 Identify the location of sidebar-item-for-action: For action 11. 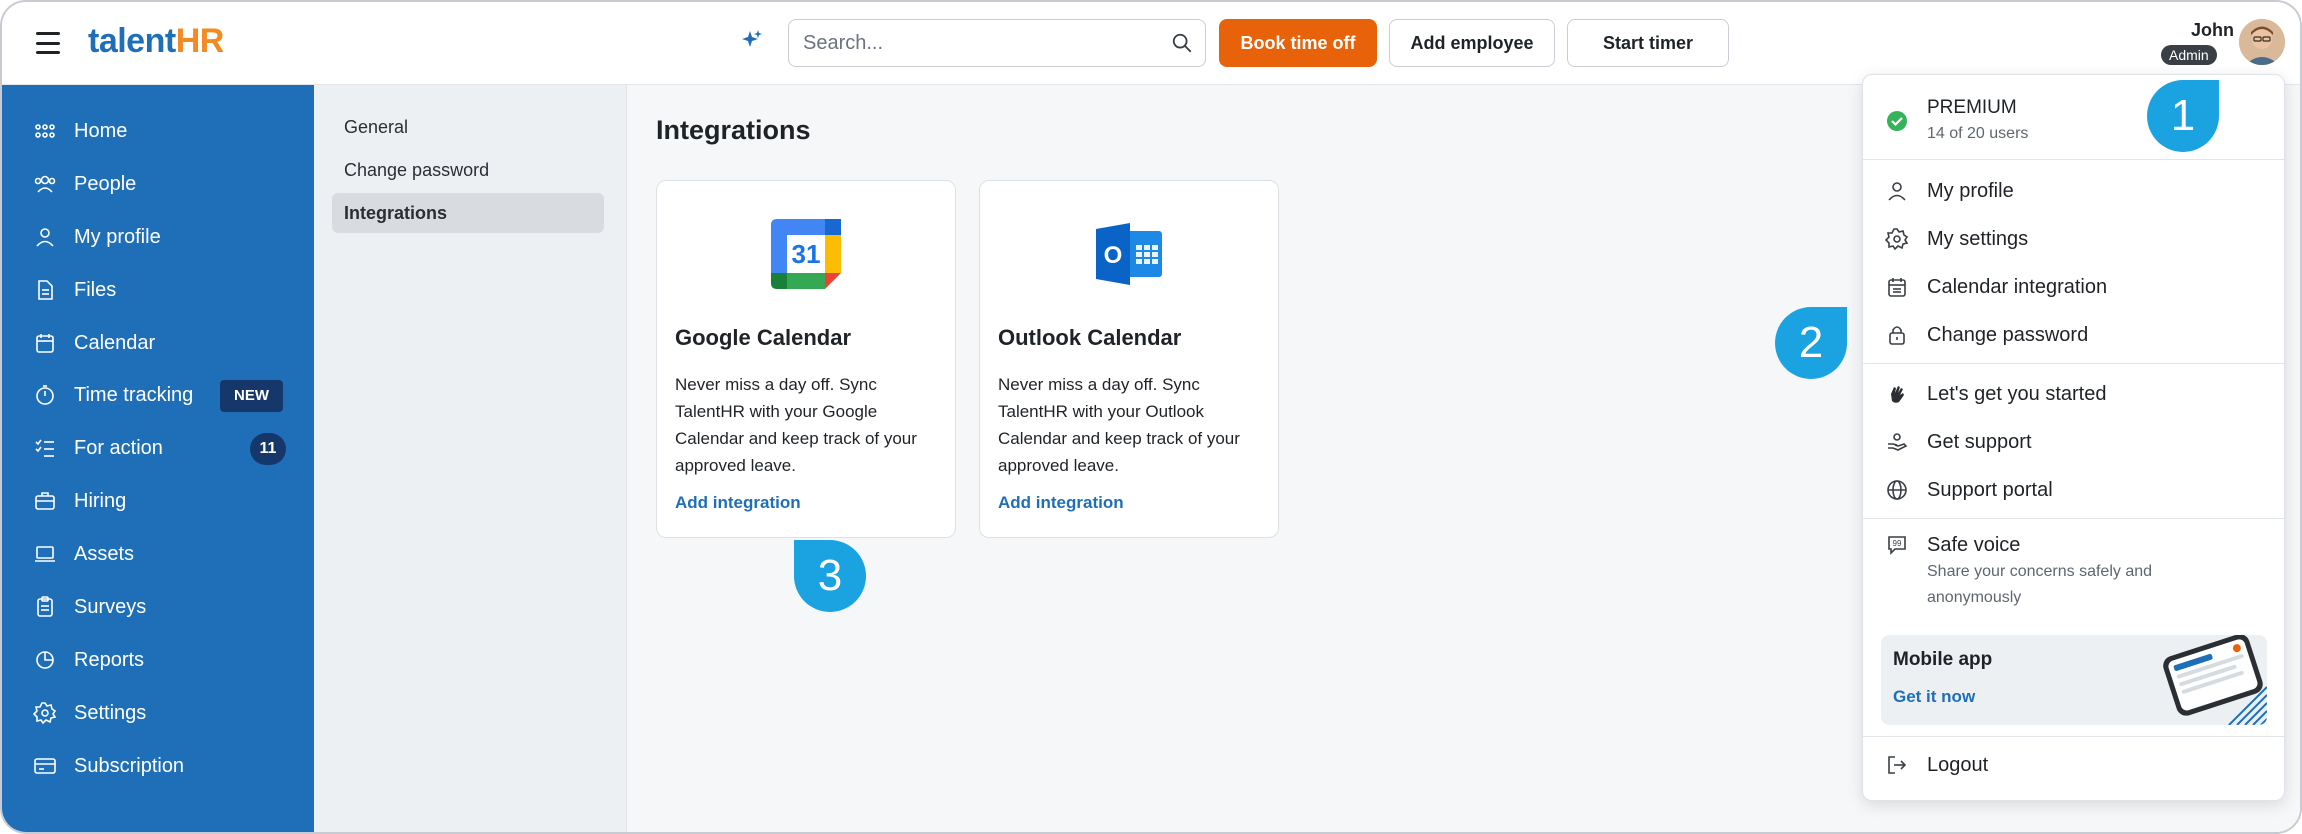
(163, 448).